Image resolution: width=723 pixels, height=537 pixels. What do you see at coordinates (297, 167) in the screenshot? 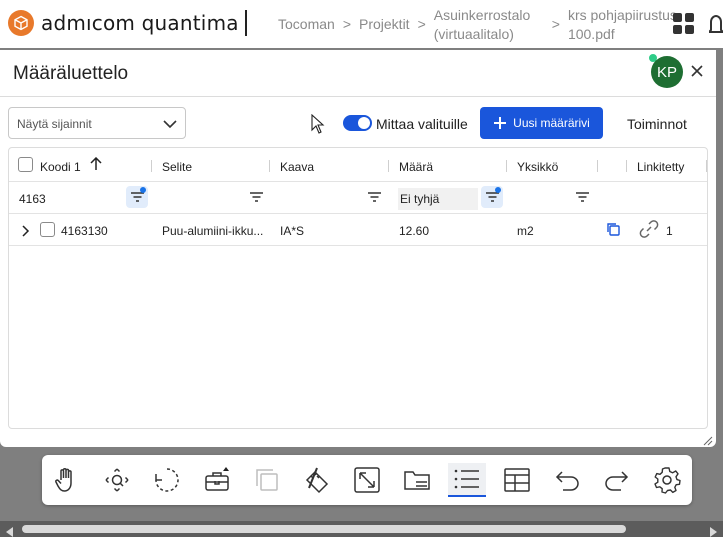
I see `column-header-formula: Kaava` at bounding box center [297, 167].